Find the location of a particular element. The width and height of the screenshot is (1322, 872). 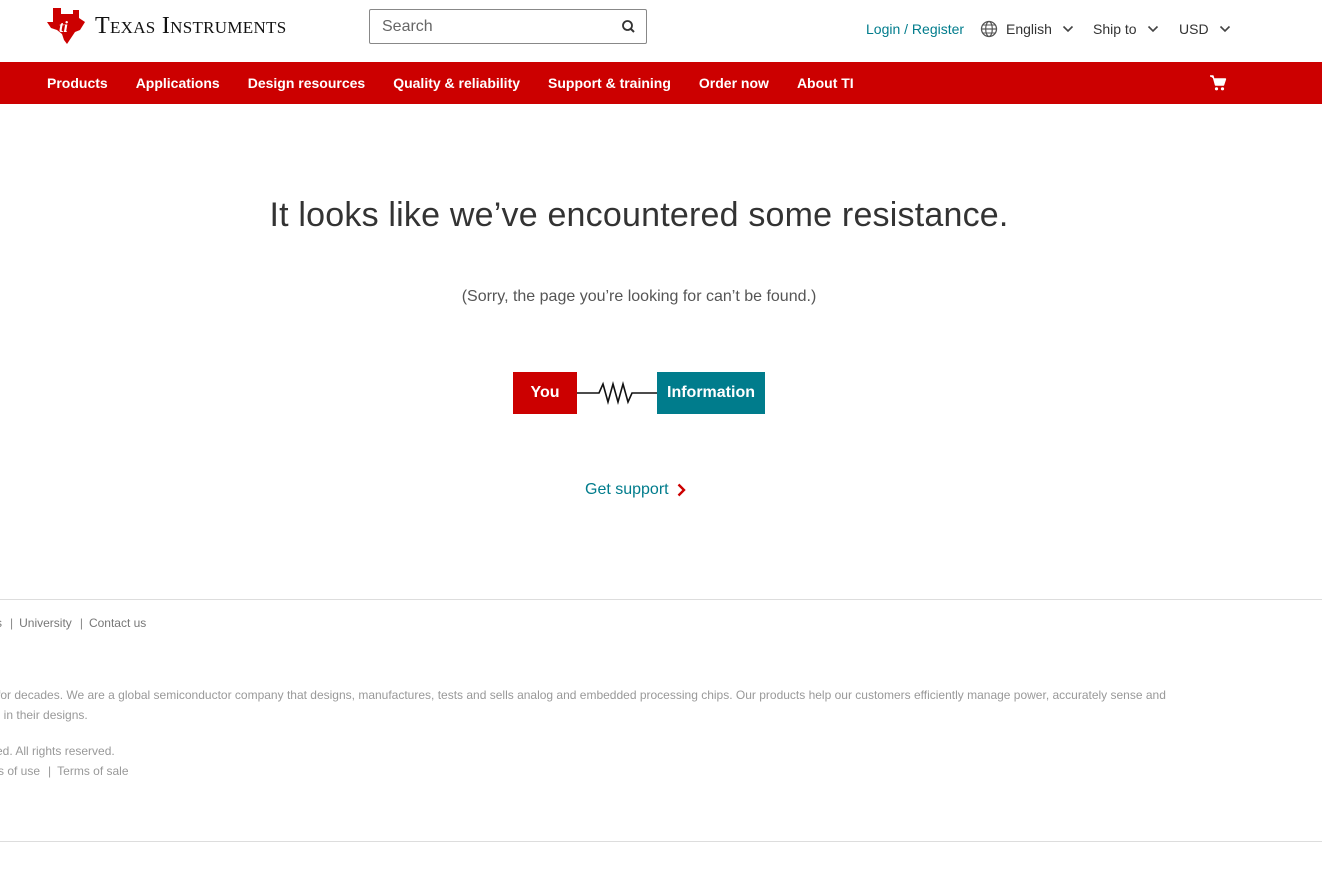

footer-terms: ms of use | Terms of sale is located at coordinates (64, 771).